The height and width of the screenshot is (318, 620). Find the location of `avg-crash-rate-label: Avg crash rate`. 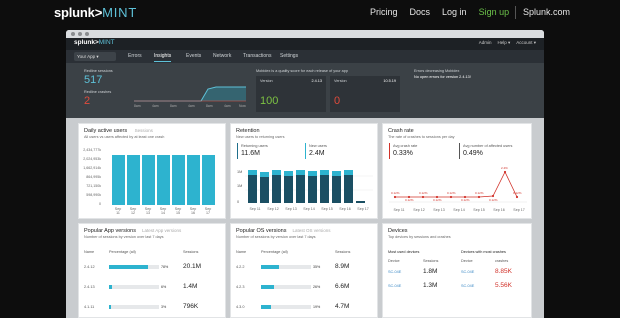

avg-crash-rate-label: Avg crash rate is located at coordinates (405, 146).